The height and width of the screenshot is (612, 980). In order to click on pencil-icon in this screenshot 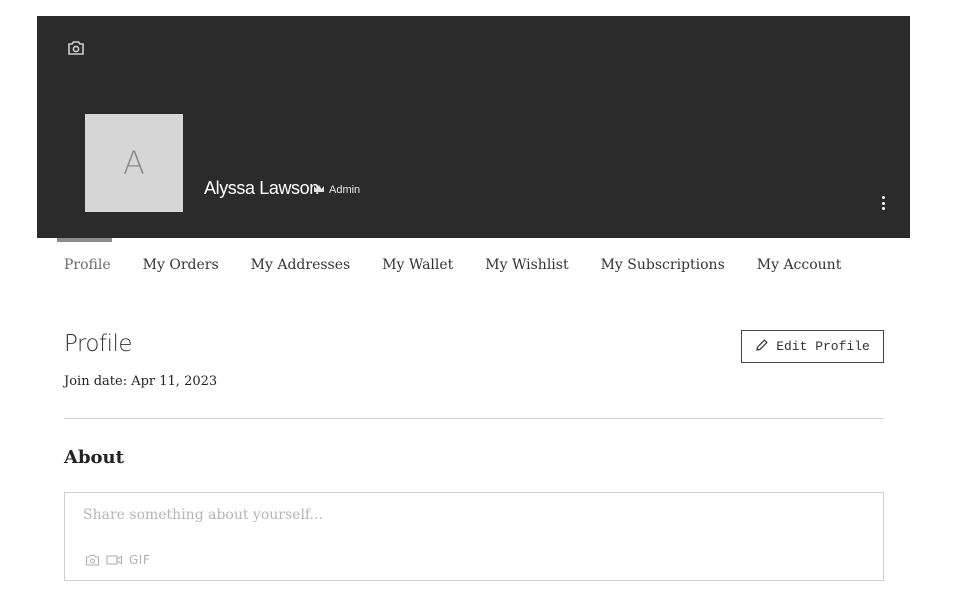, I will do `click(762, 347)`.